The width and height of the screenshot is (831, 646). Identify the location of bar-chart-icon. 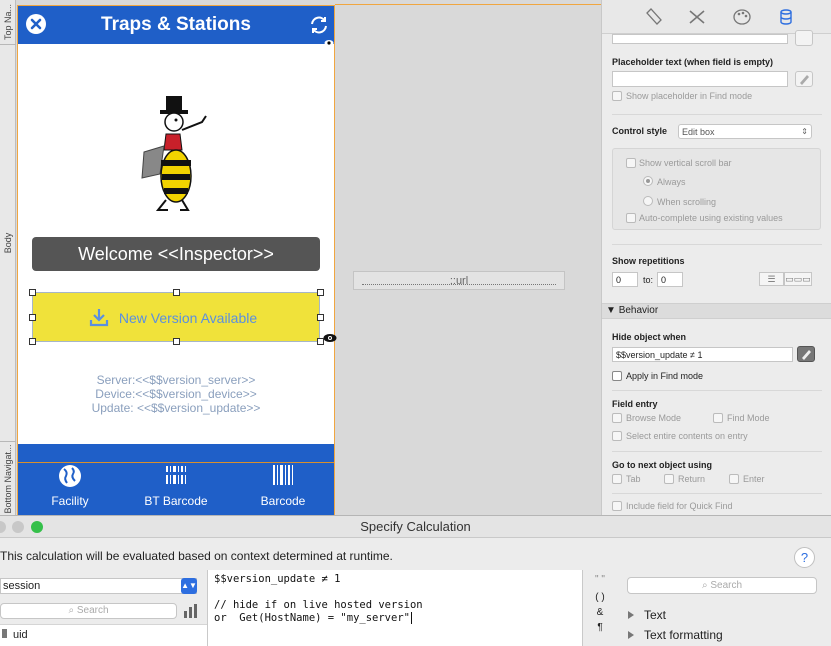
(190, 611).